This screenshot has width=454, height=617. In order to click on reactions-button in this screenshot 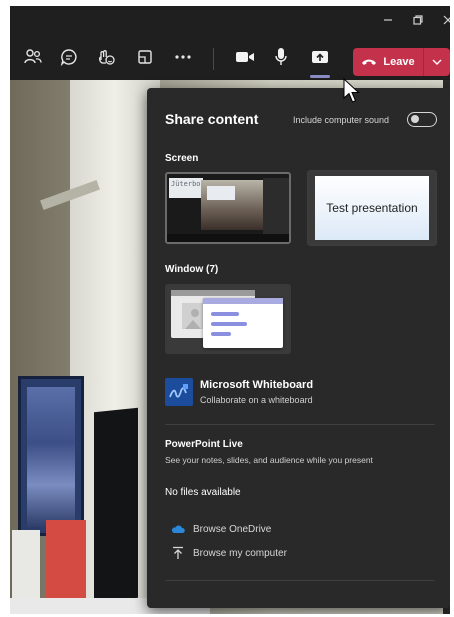, I will do `click(106, 57)`.